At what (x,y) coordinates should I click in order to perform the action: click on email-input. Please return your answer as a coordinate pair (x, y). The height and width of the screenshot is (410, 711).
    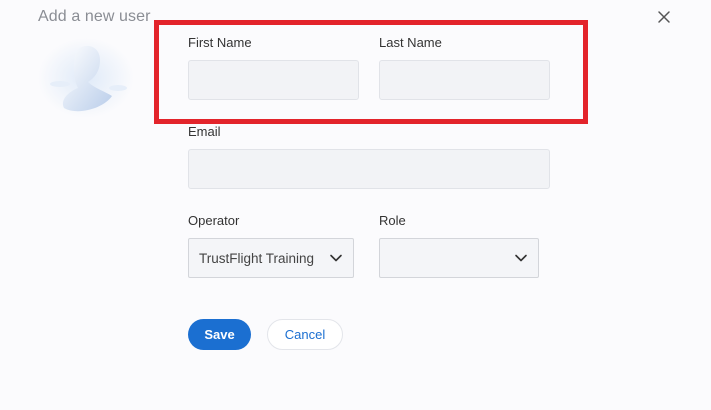
    Looking at the image, I should click on (369, 169).